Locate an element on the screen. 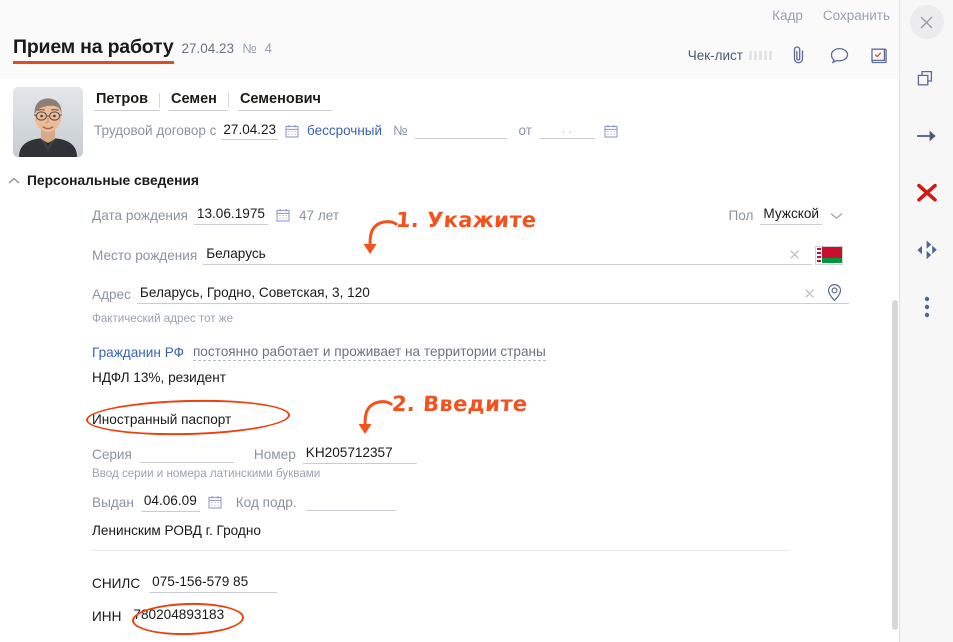 The image size is (953, 642). inn-row: ИНН 780204893183 is located at coordinates (166, 616).